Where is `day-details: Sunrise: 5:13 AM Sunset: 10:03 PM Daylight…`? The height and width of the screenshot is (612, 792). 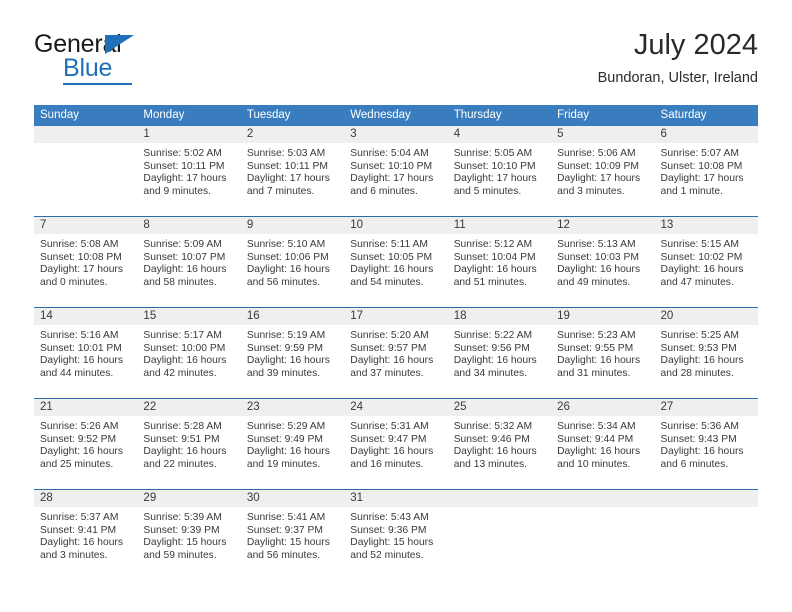 day-details: Sunrise: 5:13 AM Sunset: 10:03 PM Daylight… is located at coordinates (602, 261).